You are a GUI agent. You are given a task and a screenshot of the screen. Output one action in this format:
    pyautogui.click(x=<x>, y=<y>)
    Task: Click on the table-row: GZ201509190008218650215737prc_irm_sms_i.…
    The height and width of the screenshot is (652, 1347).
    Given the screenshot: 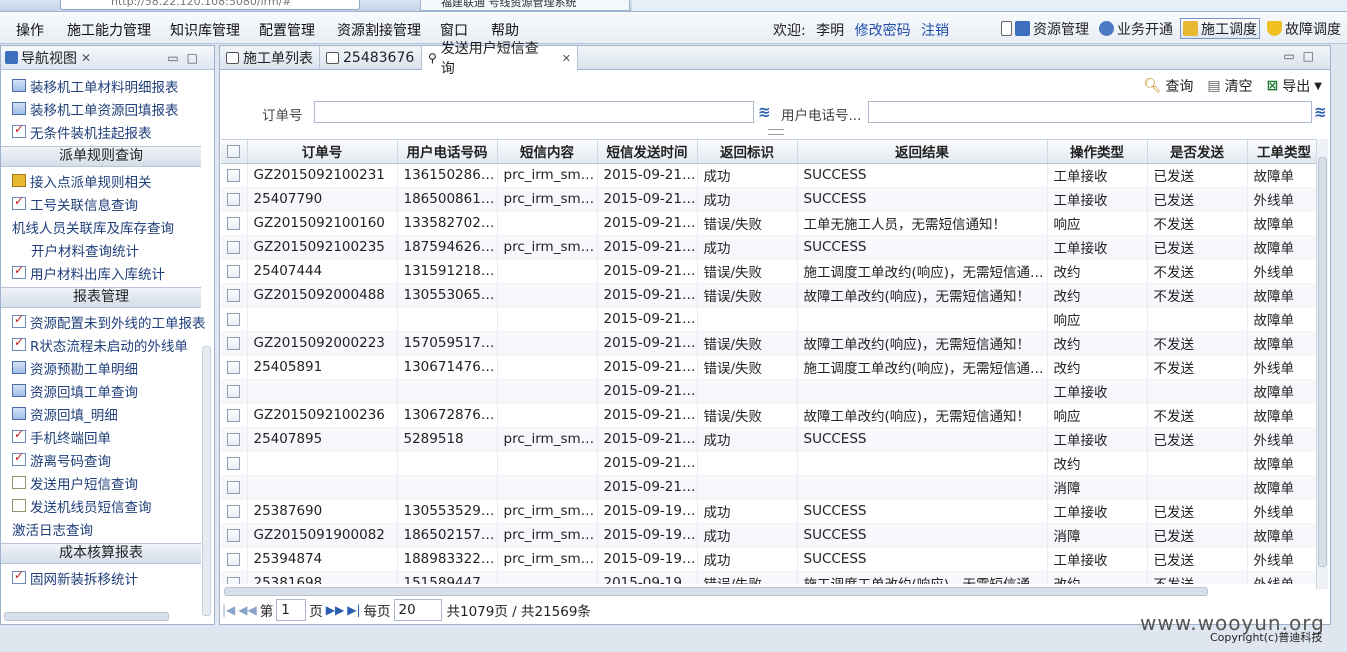 What is the action you would take?
    pyautogui.click(x=769, y=535)
    